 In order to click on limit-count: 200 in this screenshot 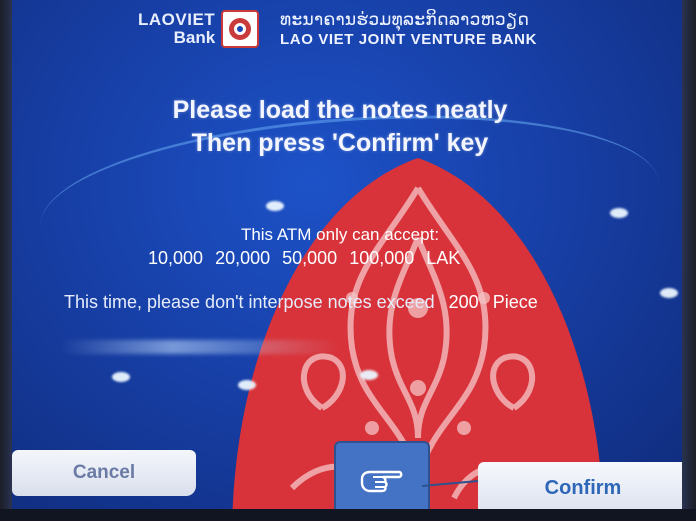, I will do `click(463, 302)`.